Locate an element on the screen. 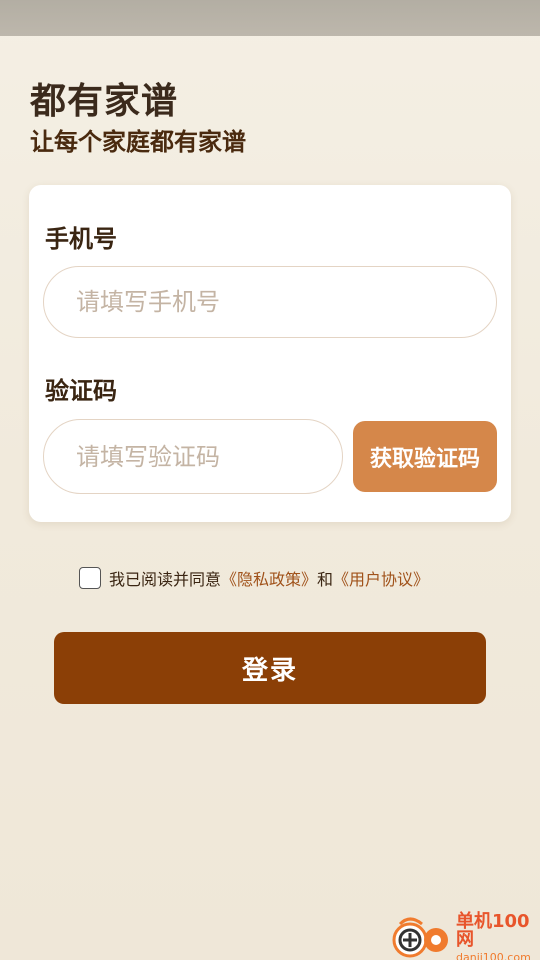 This screenshot has height=960, width=540. agreement-conjunction: 和 is located at coordinates (325, 579).